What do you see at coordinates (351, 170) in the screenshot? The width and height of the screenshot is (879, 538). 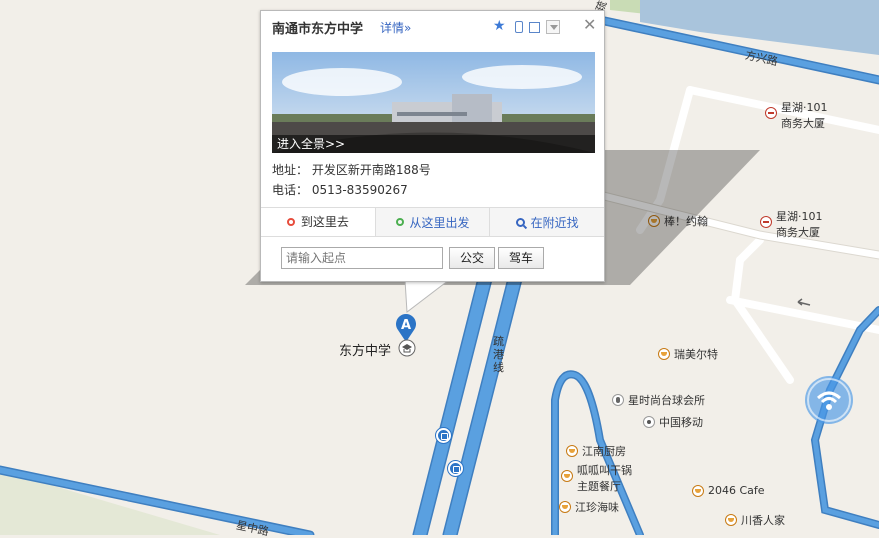 I see `address-text: 地址： 开发区新开南路188号` at bounding box center [351, 170].